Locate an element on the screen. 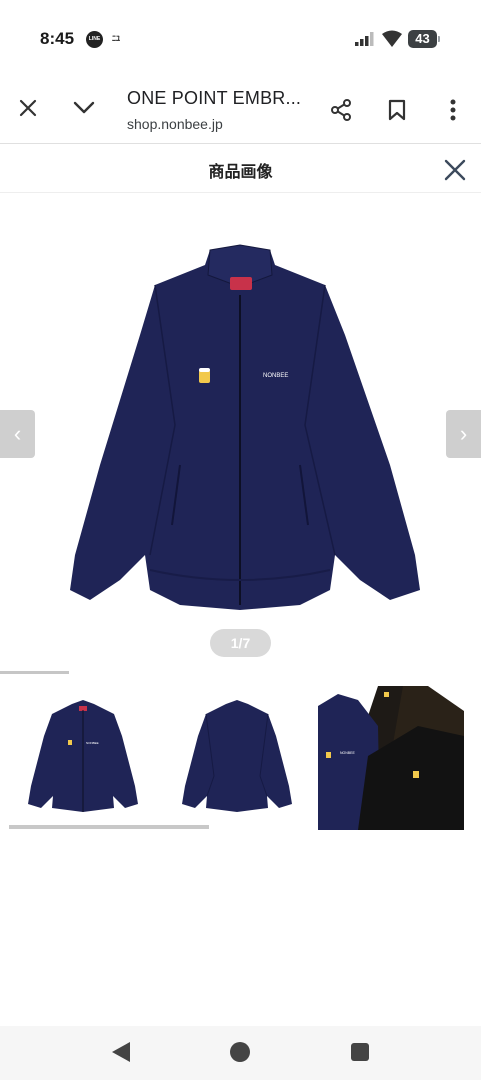  home-icon is located at coordinates (240, 1052).